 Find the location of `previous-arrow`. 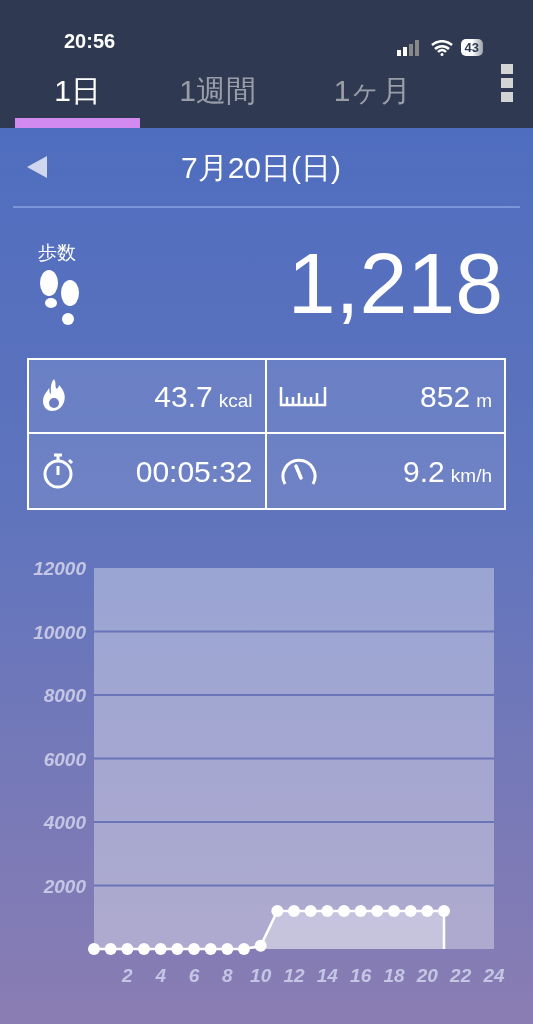

previous-arrow is located at coordinates (37, 167).